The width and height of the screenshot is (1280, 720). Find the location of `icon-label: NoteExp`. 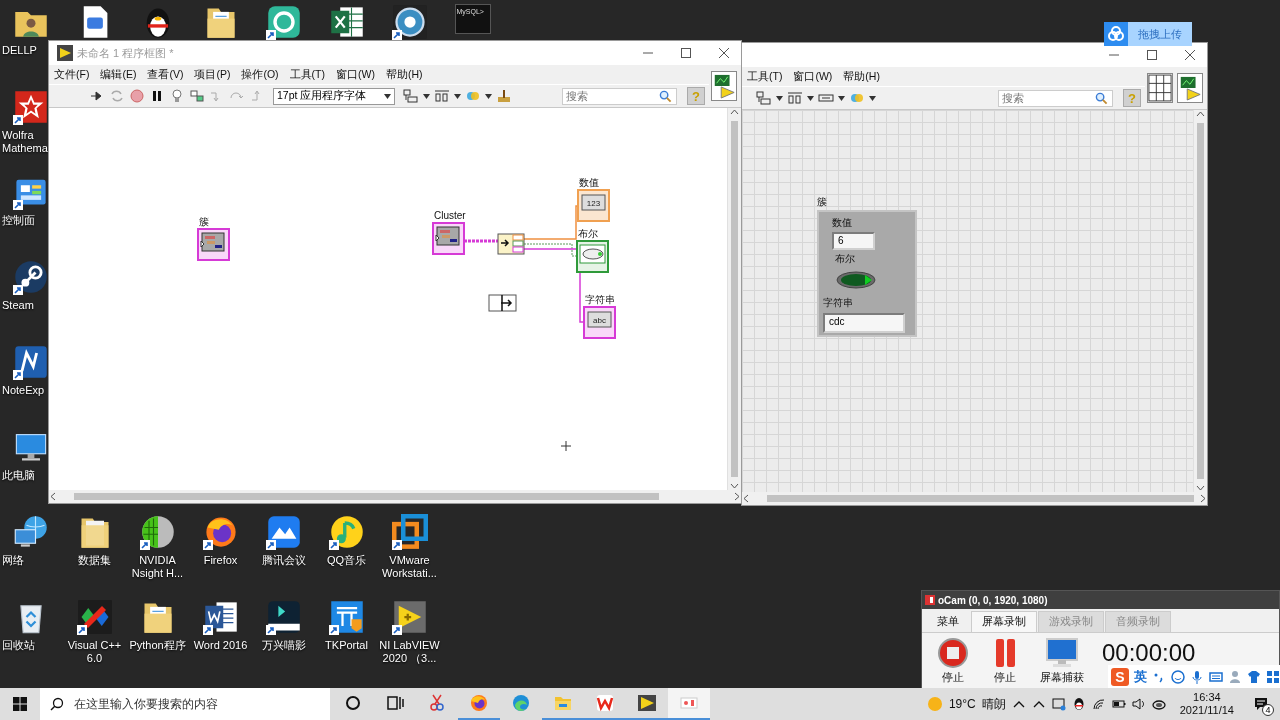

icon-label: NoteExp is located at coordinates (23, 390).